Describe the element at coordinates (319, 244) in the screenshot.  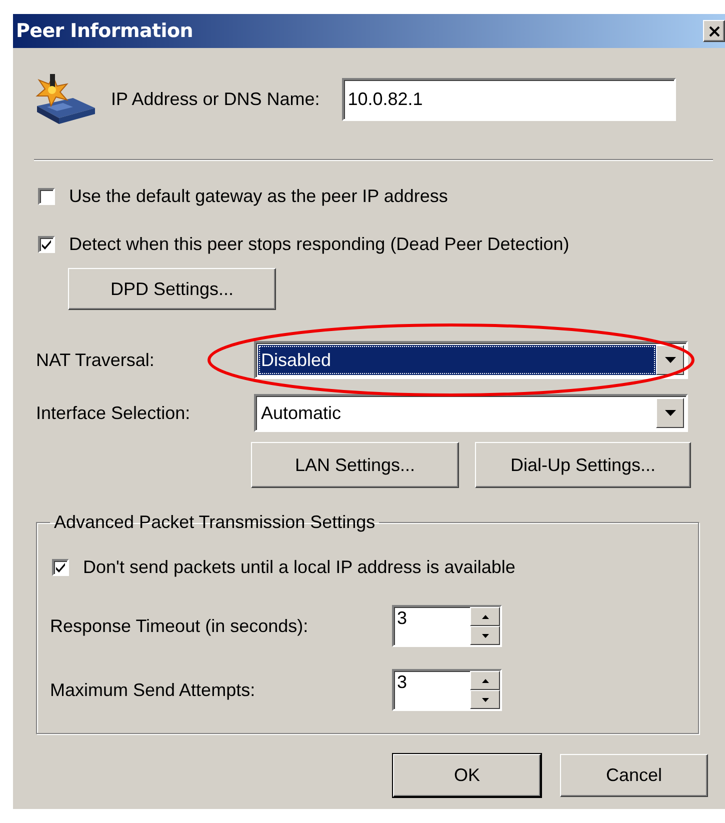
I see `checkbox-label: Detect when this peer stops responding (Dead Peer Detection)` at that location.